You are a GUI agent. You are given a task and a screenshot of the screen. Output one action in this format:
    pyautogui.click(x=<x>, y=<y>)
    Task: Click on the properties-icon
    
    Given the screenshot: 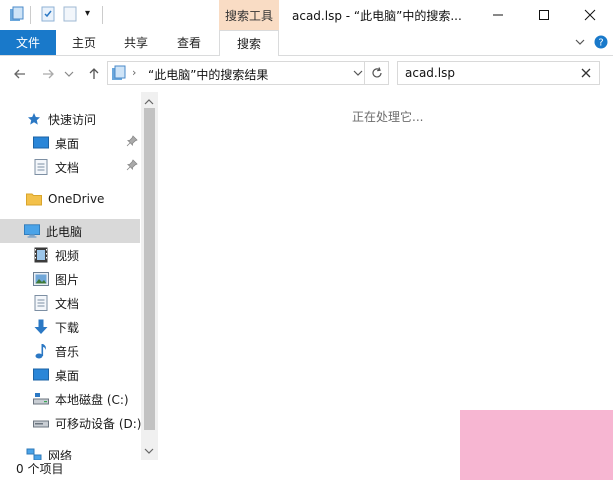 What is the action you would take?
    pyautogui.click(x=48, y=15)
    